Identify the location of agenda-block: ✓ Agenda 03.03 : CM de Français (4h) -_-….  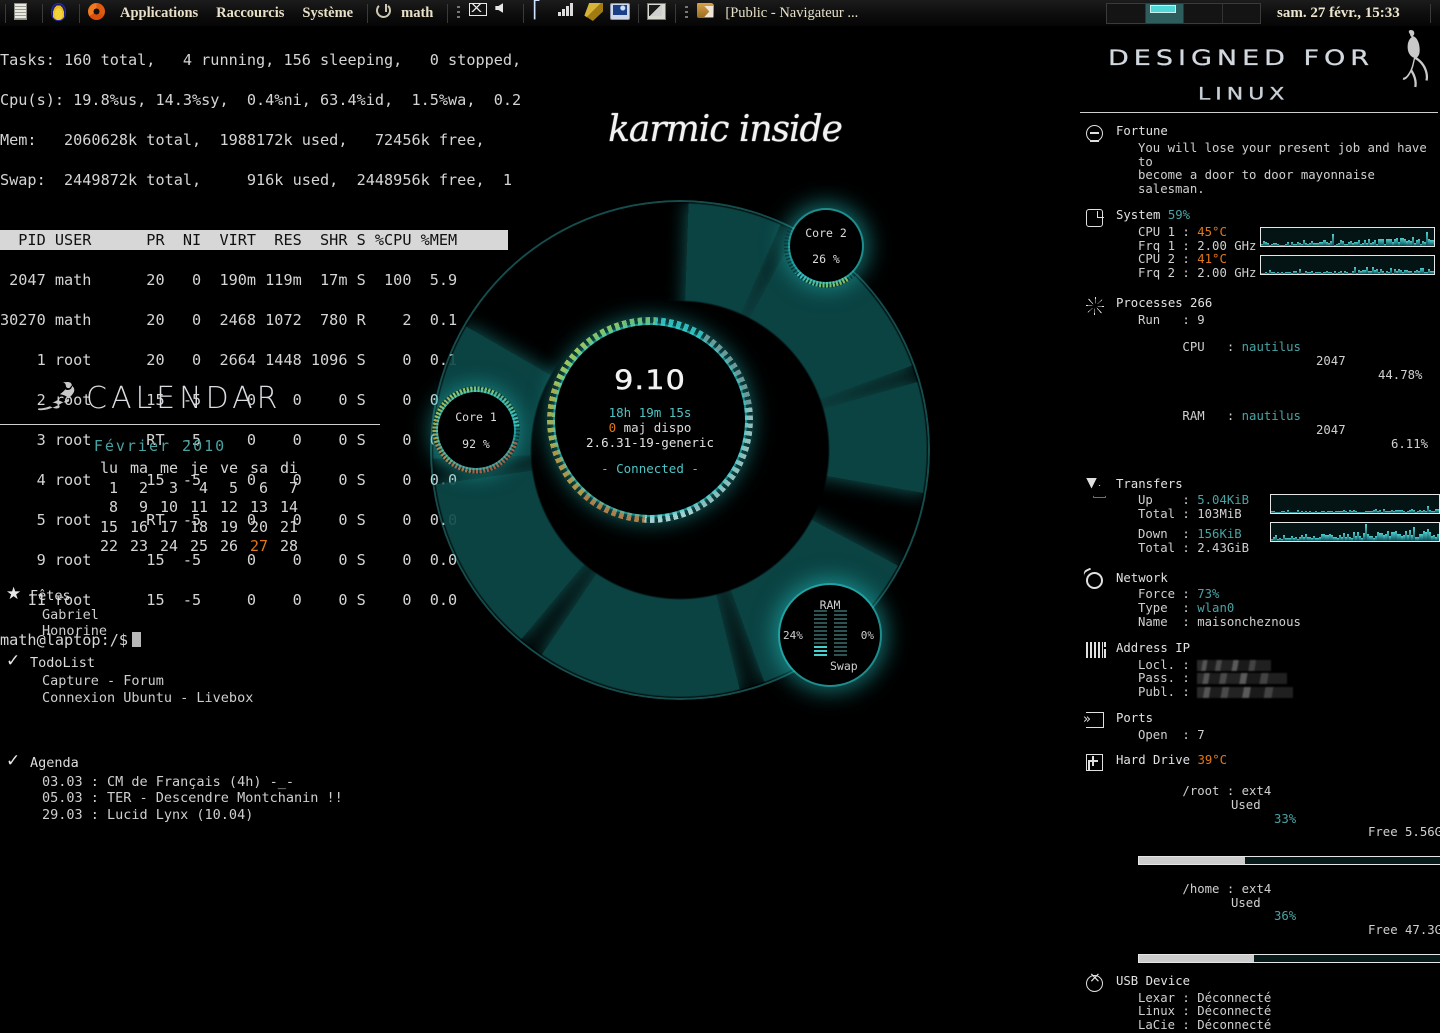
(210, 787).